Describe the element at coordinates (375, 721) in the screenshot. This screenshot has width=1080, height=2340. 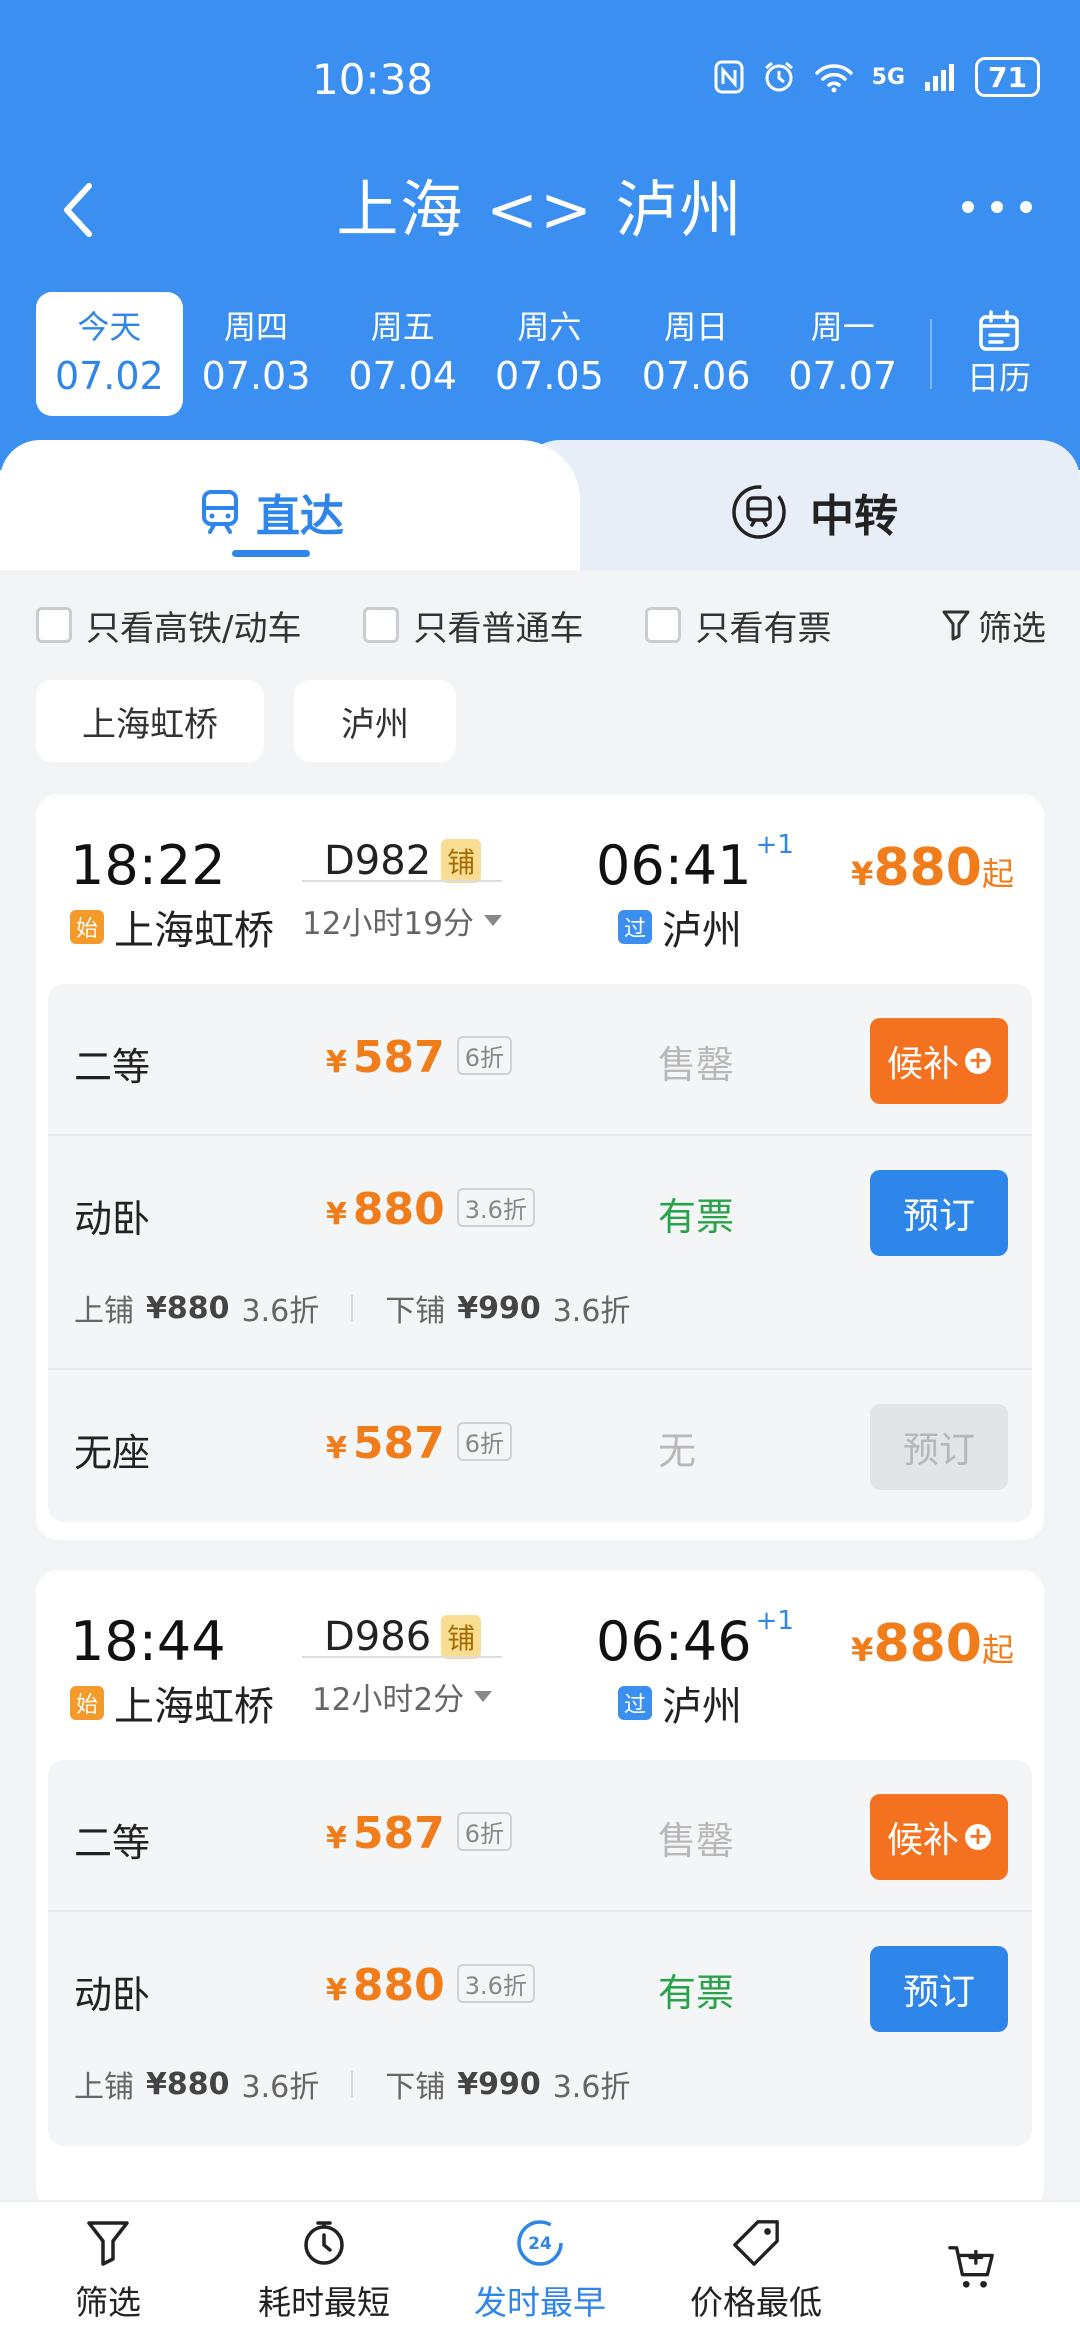
I see `station-chip-to: 泸州` at that location.